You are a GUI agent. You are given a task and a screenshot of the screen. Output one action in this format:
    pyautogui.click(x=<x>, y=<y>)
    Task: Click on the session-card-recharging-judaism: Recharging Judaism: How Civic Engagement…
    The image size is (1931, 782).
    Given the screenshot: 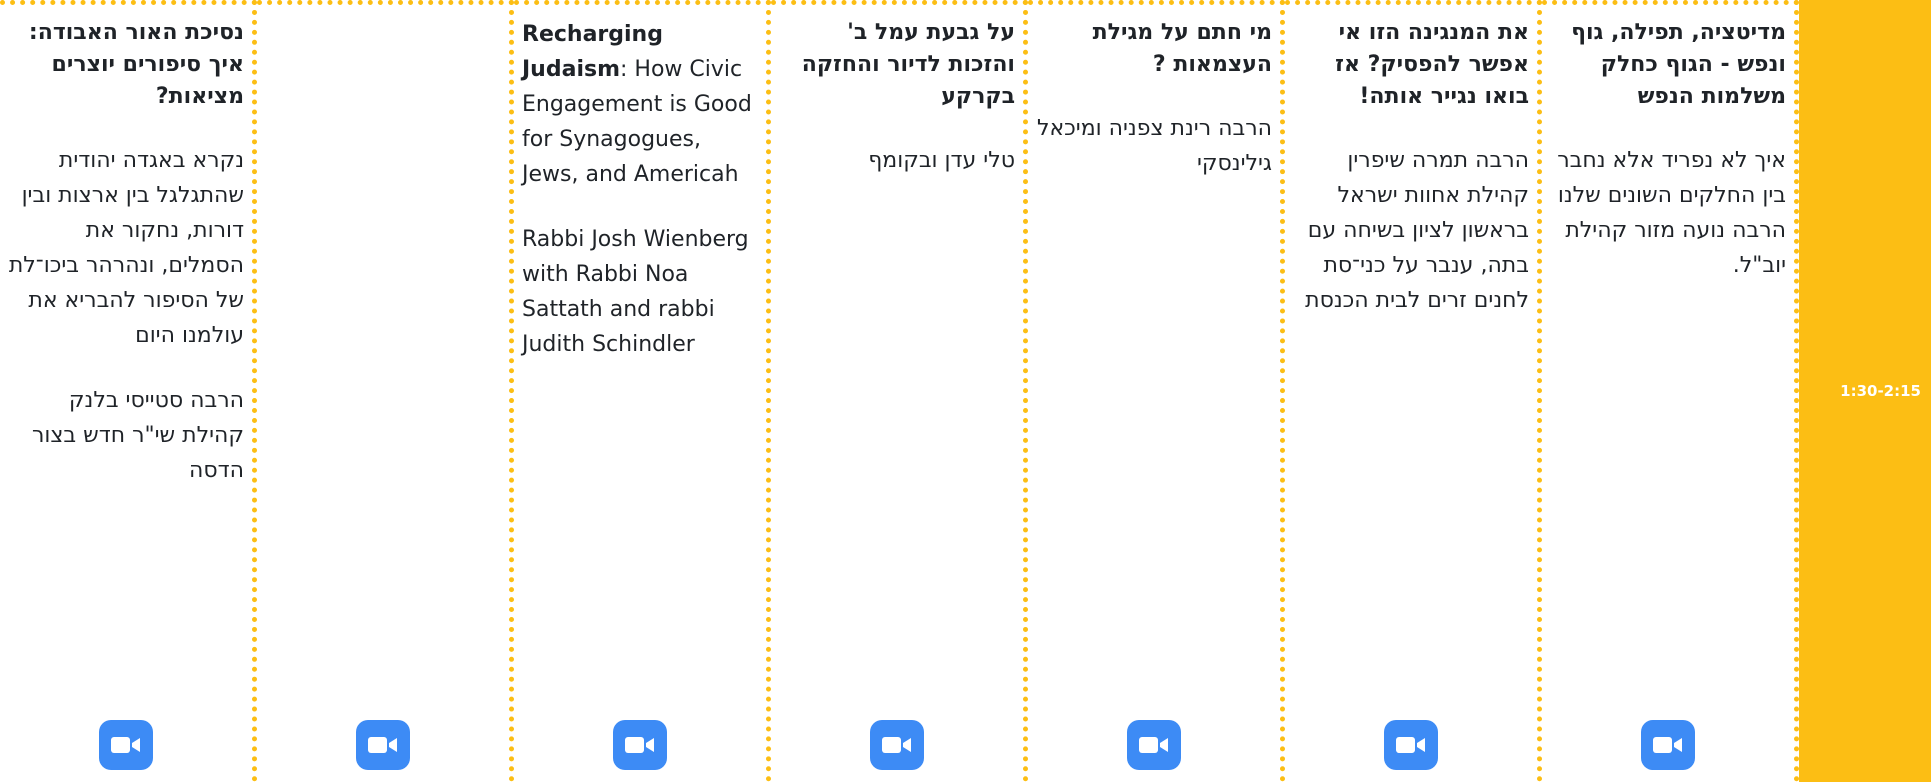 What is the action you would take?
    pyautogui.click(x=642, y=391)
    